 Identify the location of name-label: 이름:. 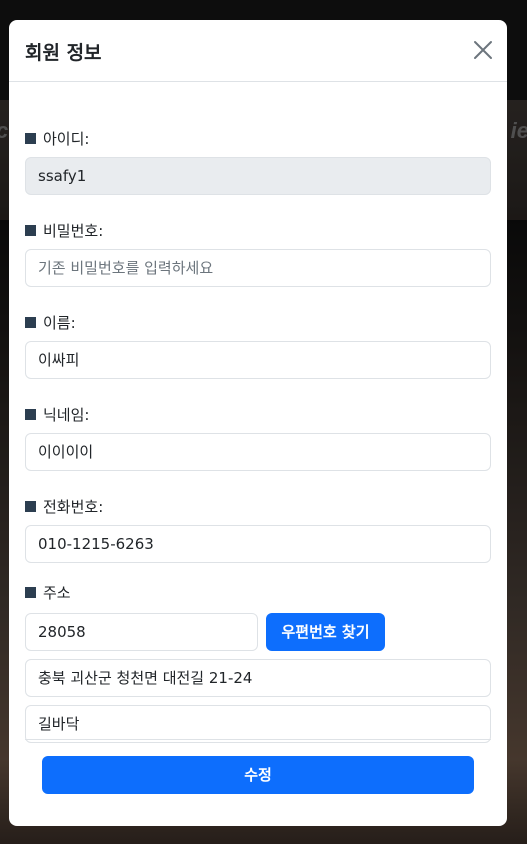
(50, 322).